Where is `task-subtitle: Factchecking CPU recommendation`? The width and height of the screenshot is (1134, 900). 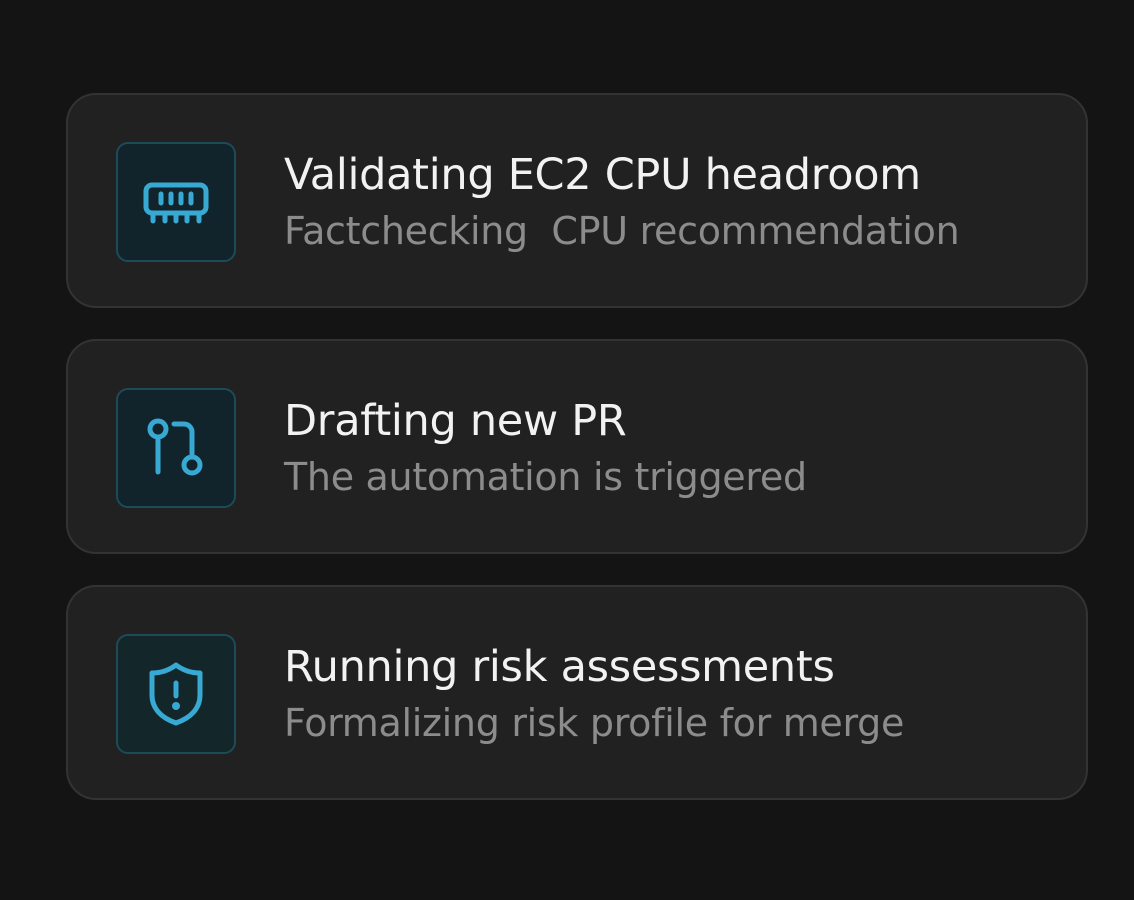 task-subtitle: Factchecking CPU recommendation is located at coordinates (622, 231).